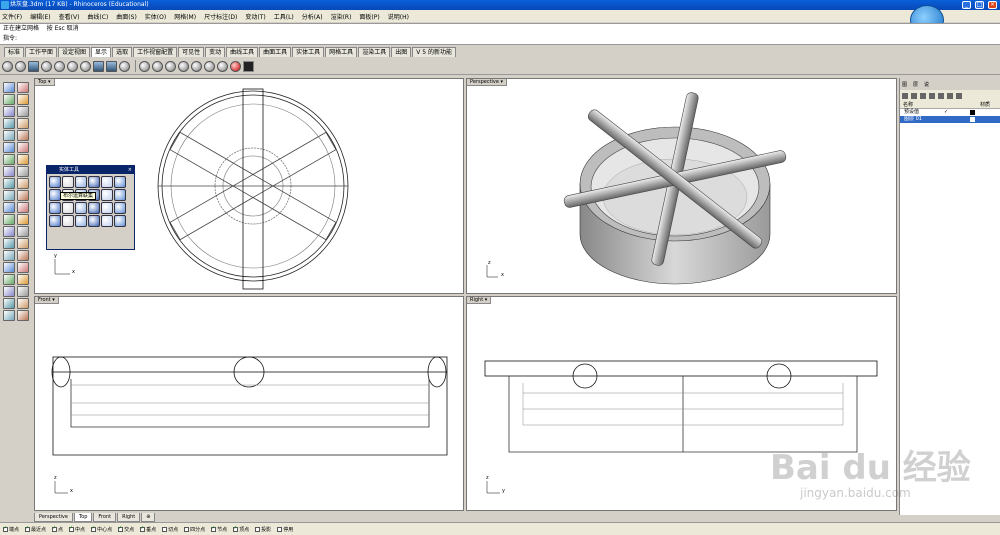 The height and width of the screenshot is (535, 1000). Describe the element at coordinates (23, 303) in the screenshot. I see `analysis-tool-icon` at that location.